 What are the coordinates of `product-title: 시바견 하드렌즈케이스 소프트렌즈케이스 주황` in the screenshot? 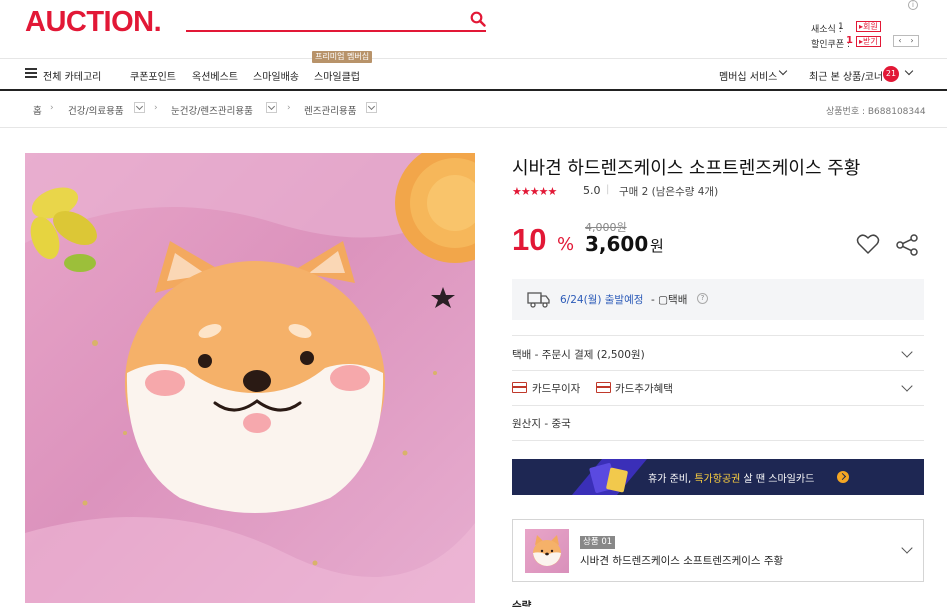 It's located at (686, 168).